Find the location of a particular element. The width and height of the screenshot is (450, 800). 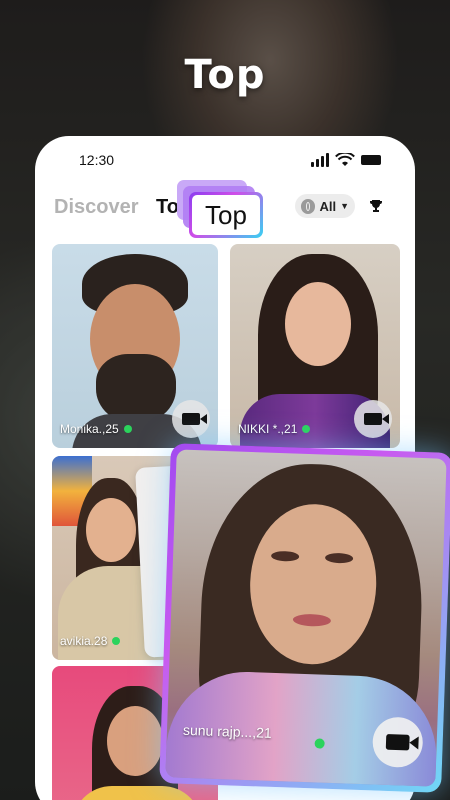

region-filter-dropdown: All ▼ is located at coordinates (325, 206).